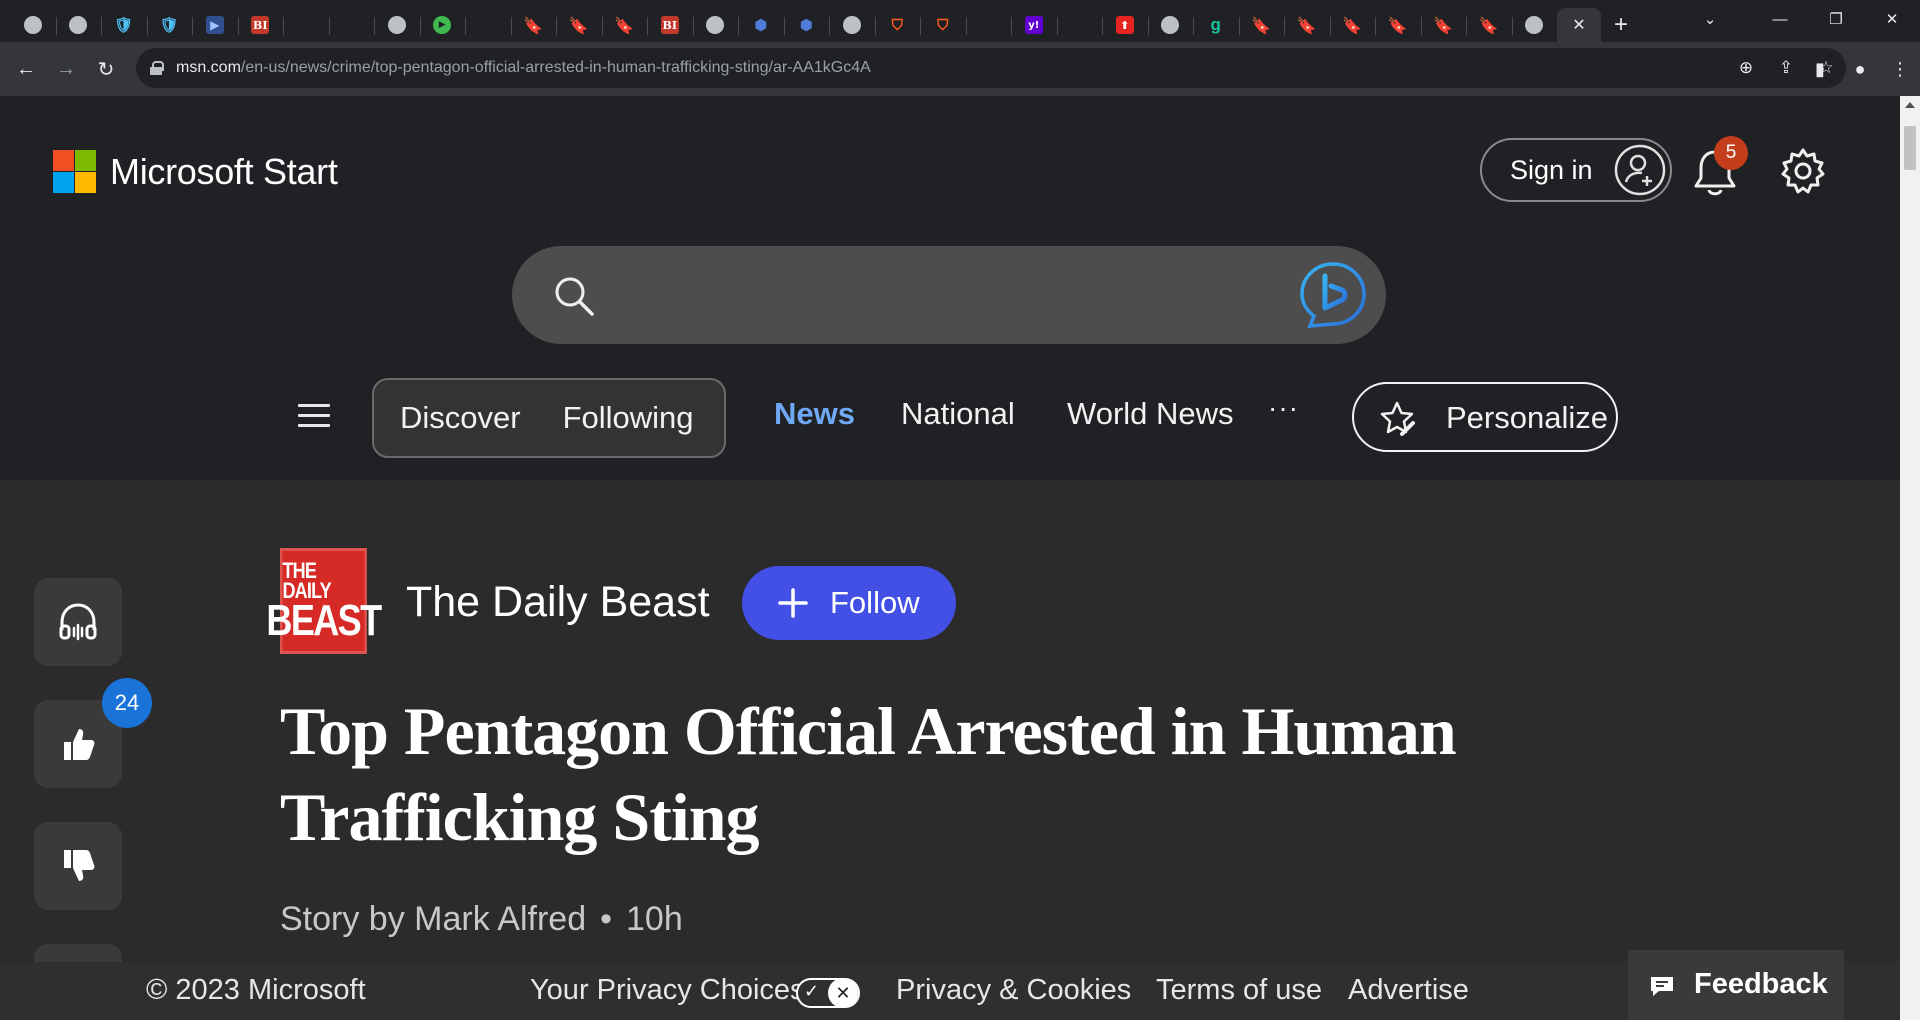 The image size is (1920, 1020). I want to click on privacy-choices-link: Your Privacy Choices, so click(667, 990).